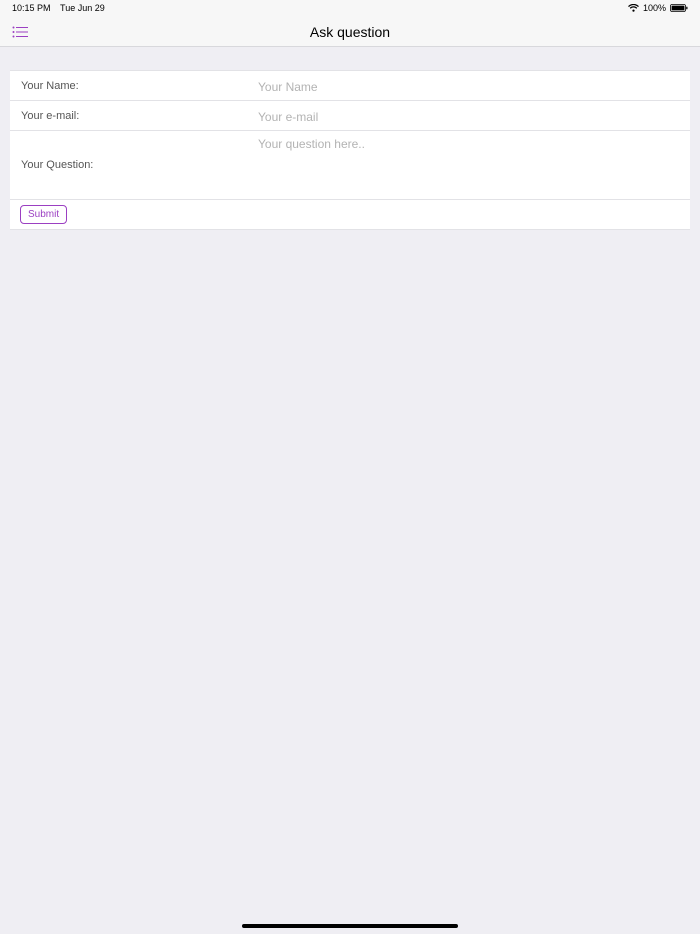 This screenshot has height=934, width=700. Describe the element at coordinates (468, 165) in the screenshot. I see `question-textarea` at that location.